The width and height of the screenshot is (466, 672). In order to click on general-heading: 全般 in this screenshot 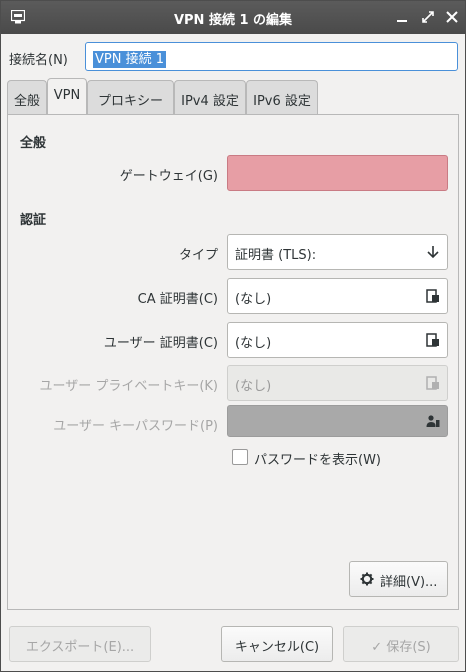, I will do `click(33, 143)`.